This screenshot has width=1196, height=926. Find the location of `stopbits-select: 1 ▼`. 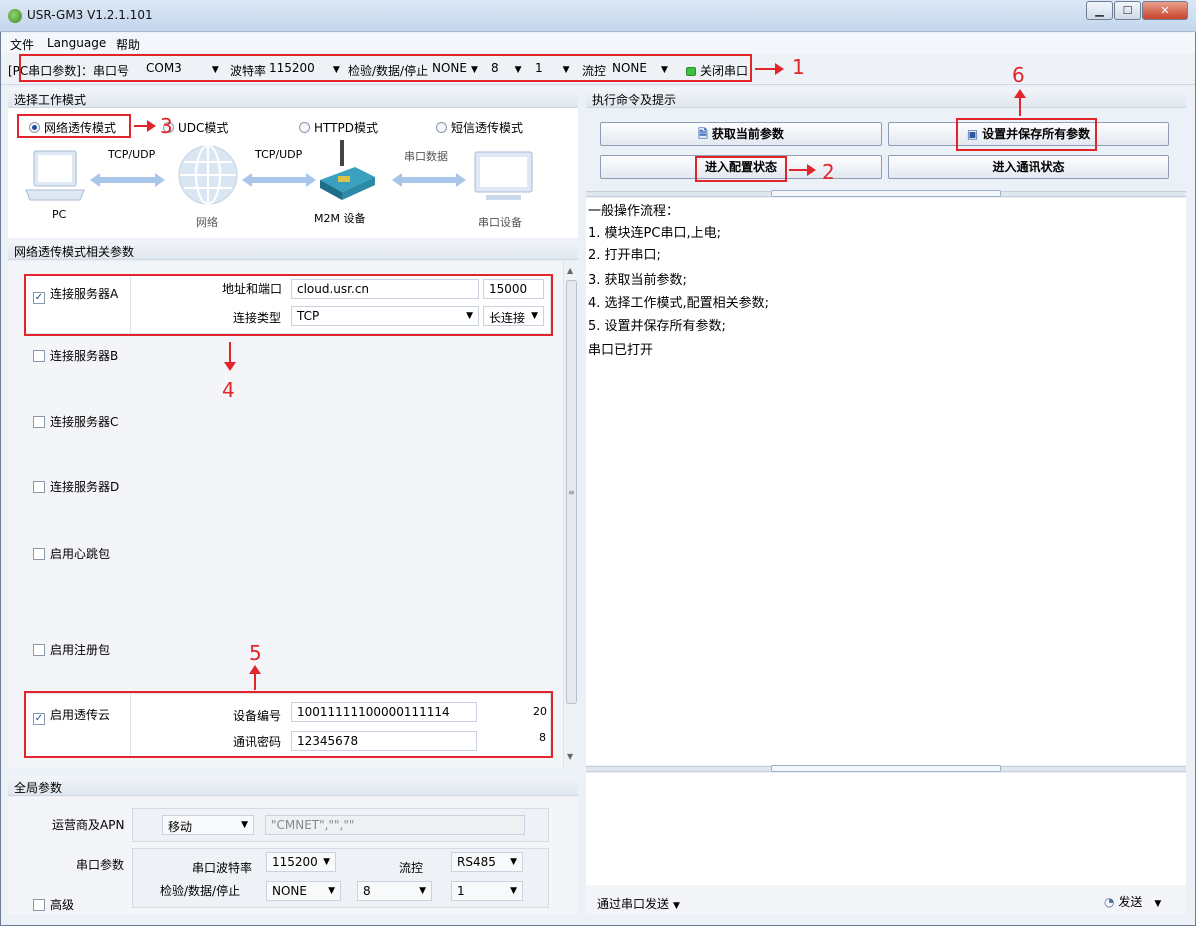

stopbits-select: 1 ▼ is located at coordinates (552, 70).